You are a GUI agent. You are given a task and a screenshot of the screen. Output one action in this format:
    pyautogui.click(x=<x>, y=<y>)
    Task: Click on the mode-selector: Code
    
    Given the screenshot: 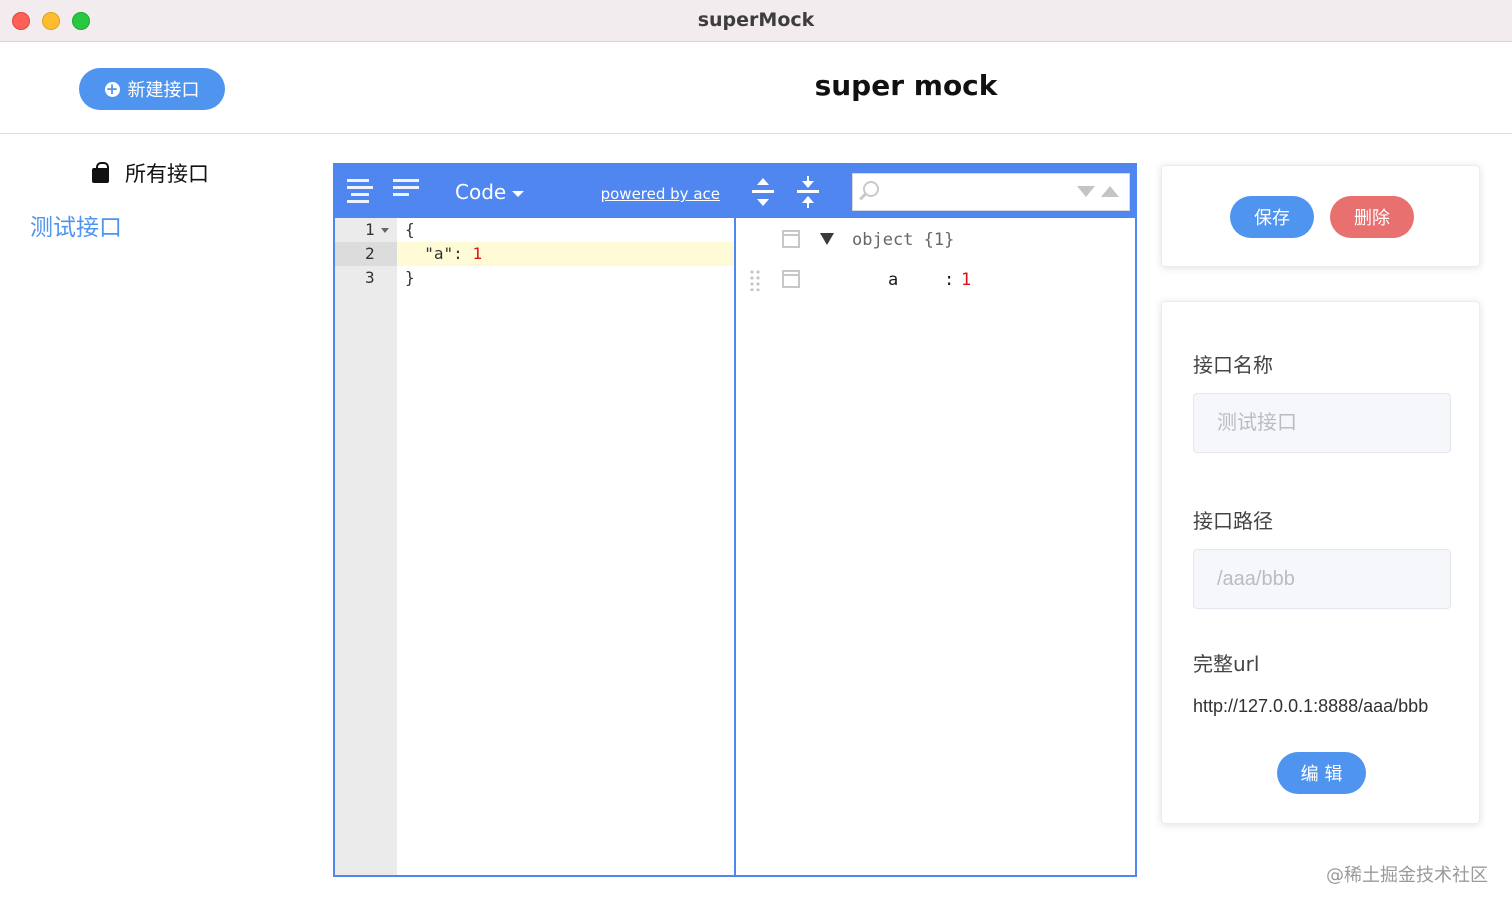 What is the action you would take?
    pyautogui.click(x=490, y=192)
    